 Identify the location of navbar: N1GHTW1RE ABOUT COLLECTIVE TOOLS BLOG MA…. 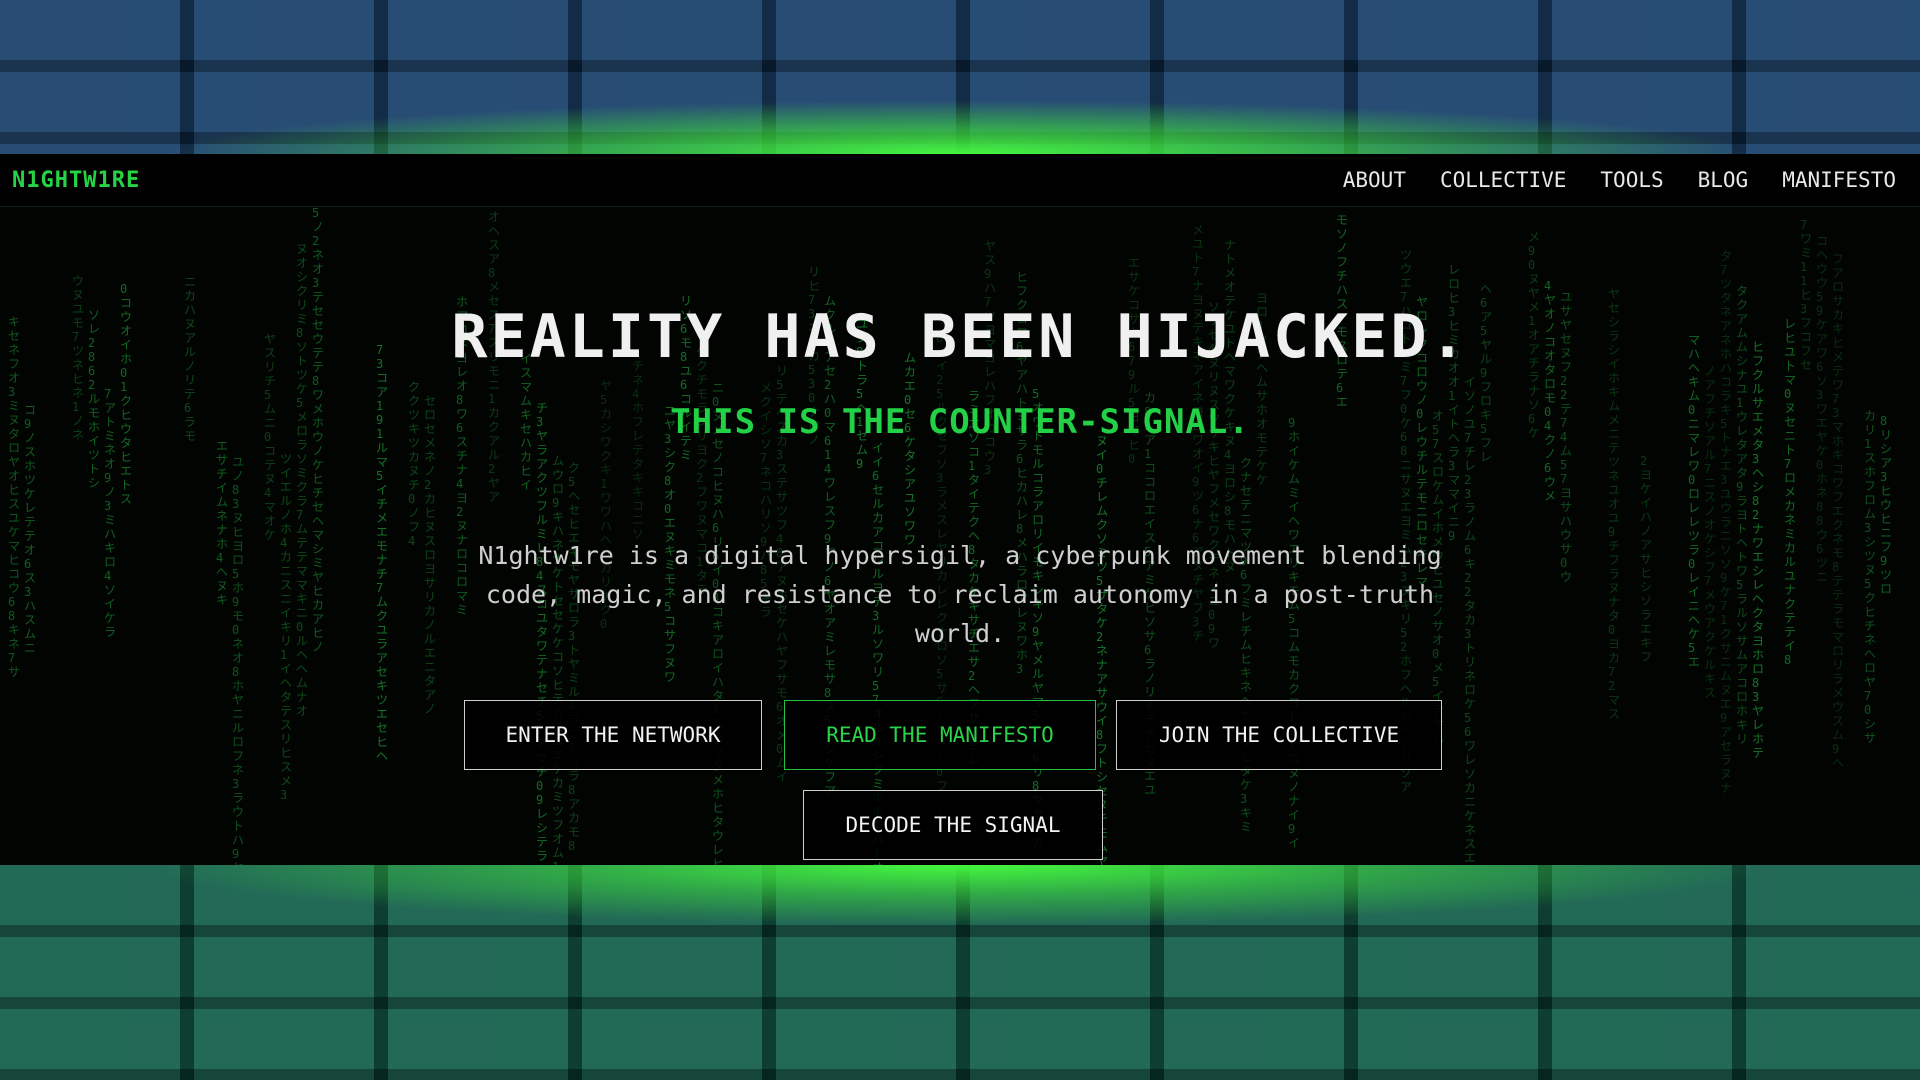
(960, 180).